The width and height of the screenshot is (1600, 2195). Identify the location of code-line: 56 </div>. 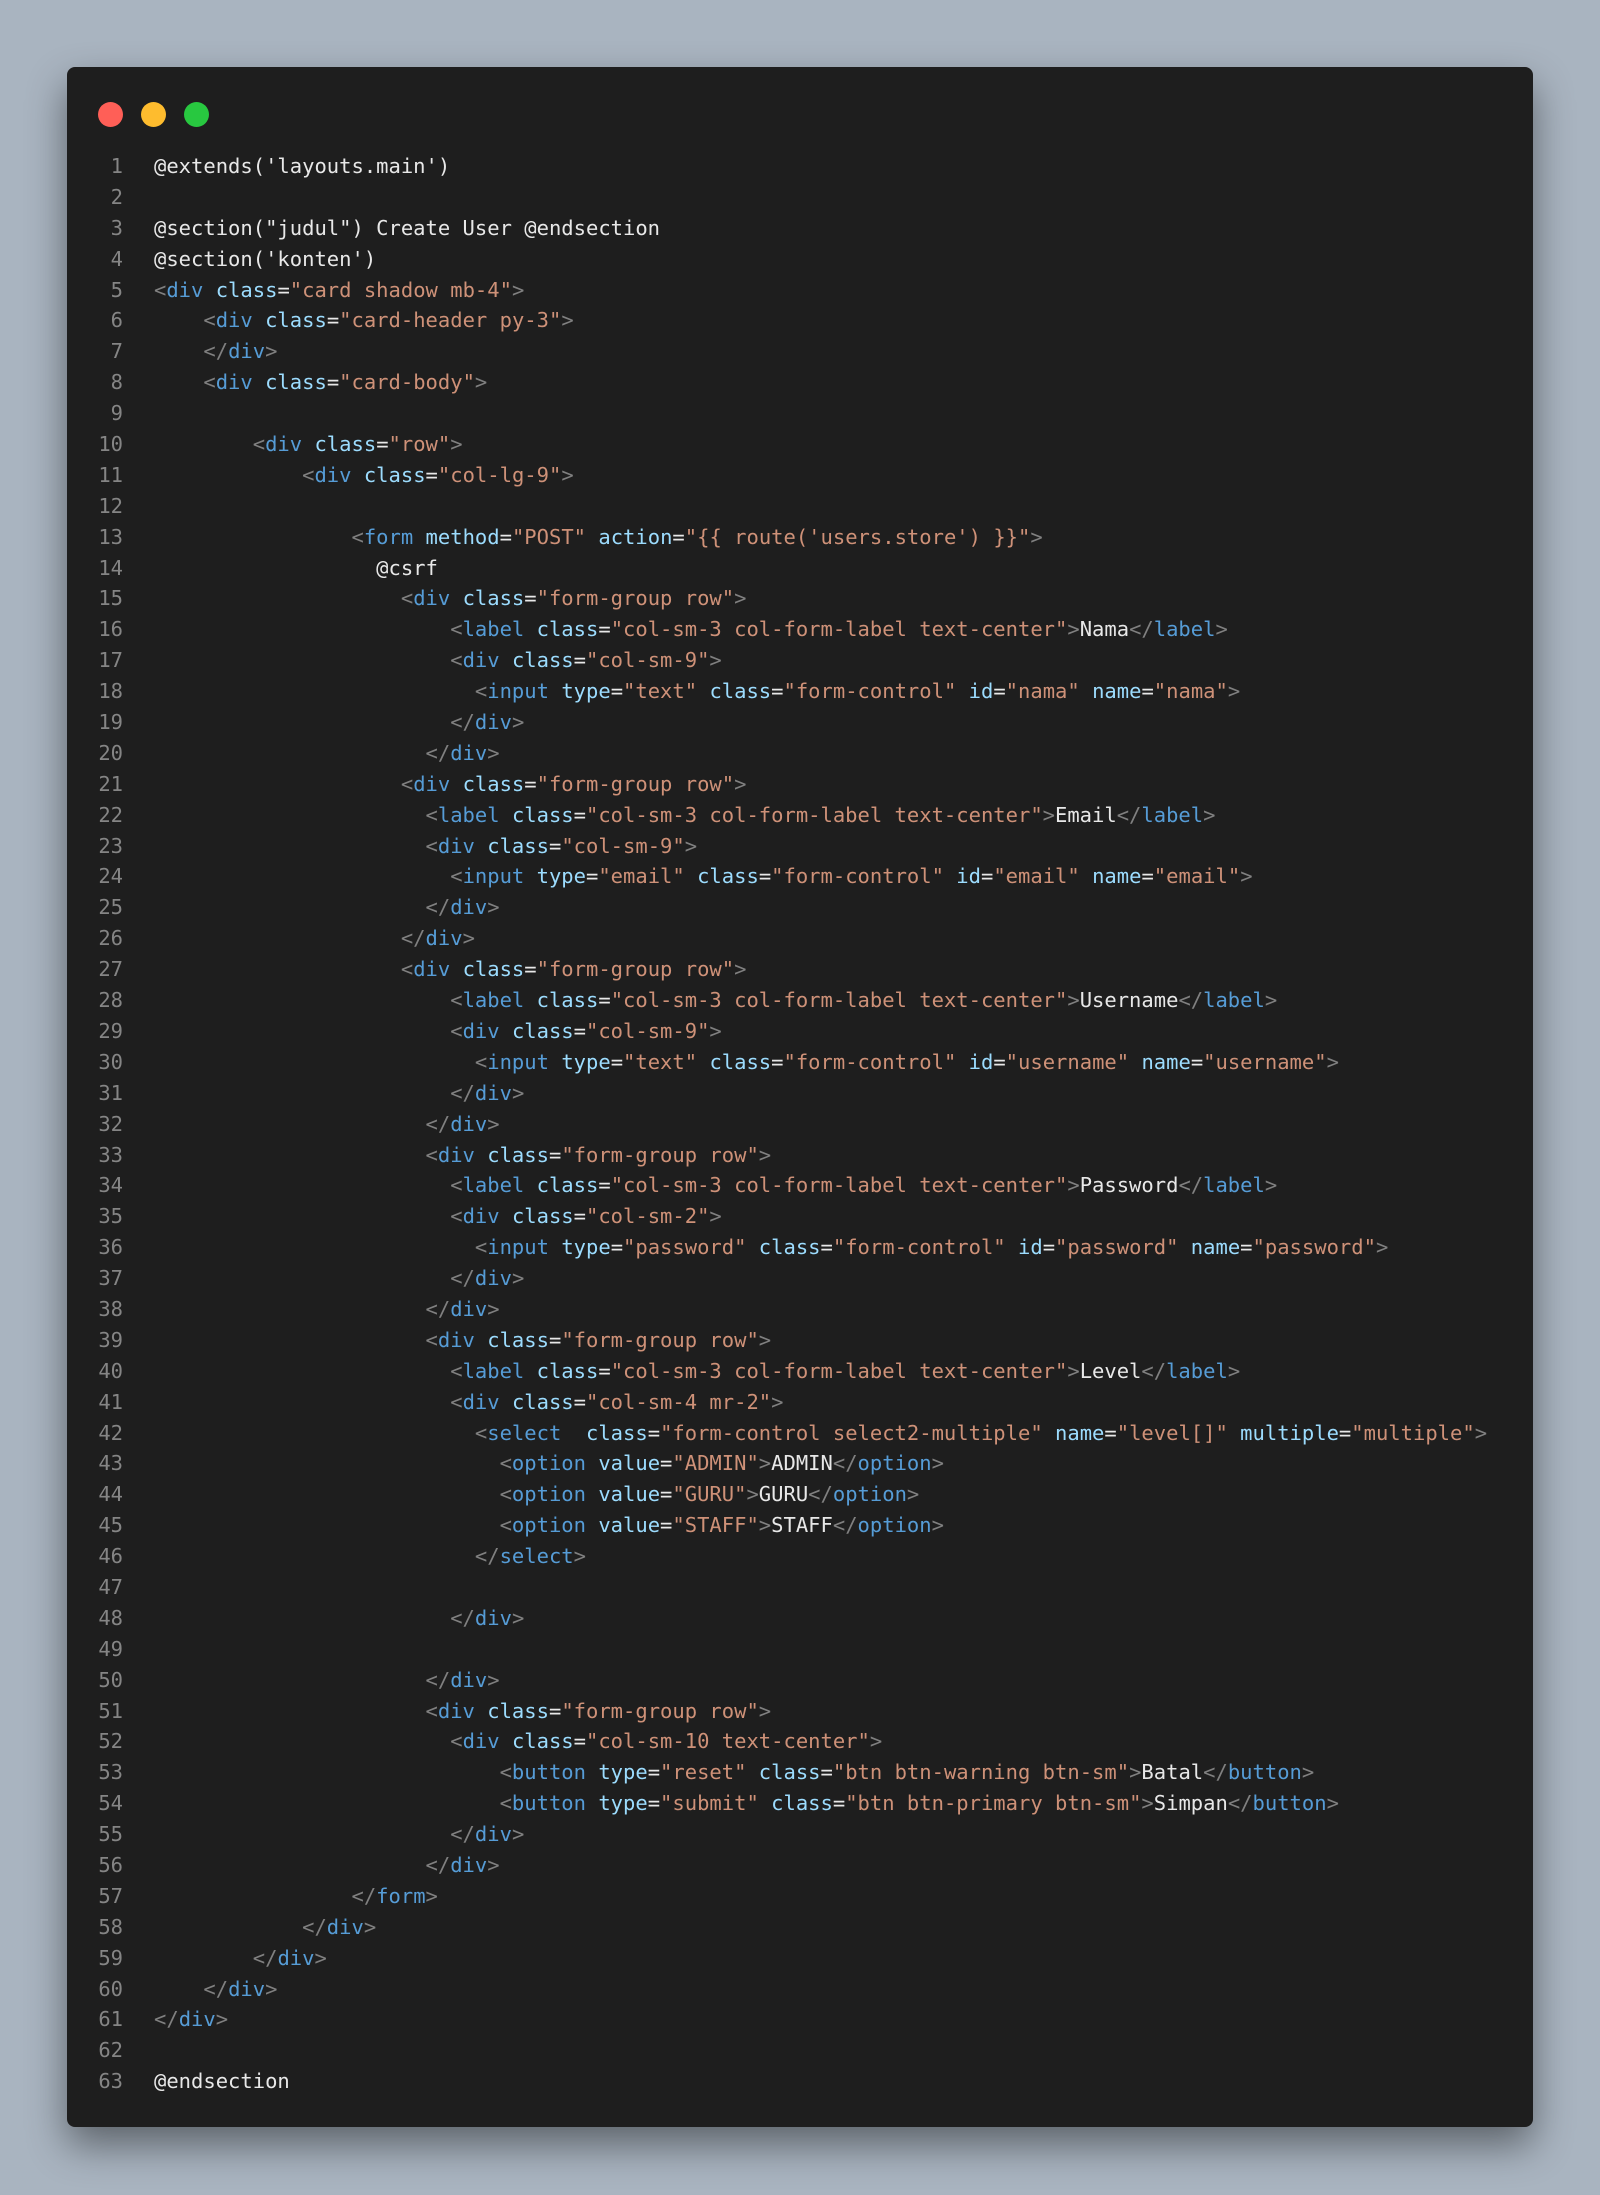
(800, 1865).